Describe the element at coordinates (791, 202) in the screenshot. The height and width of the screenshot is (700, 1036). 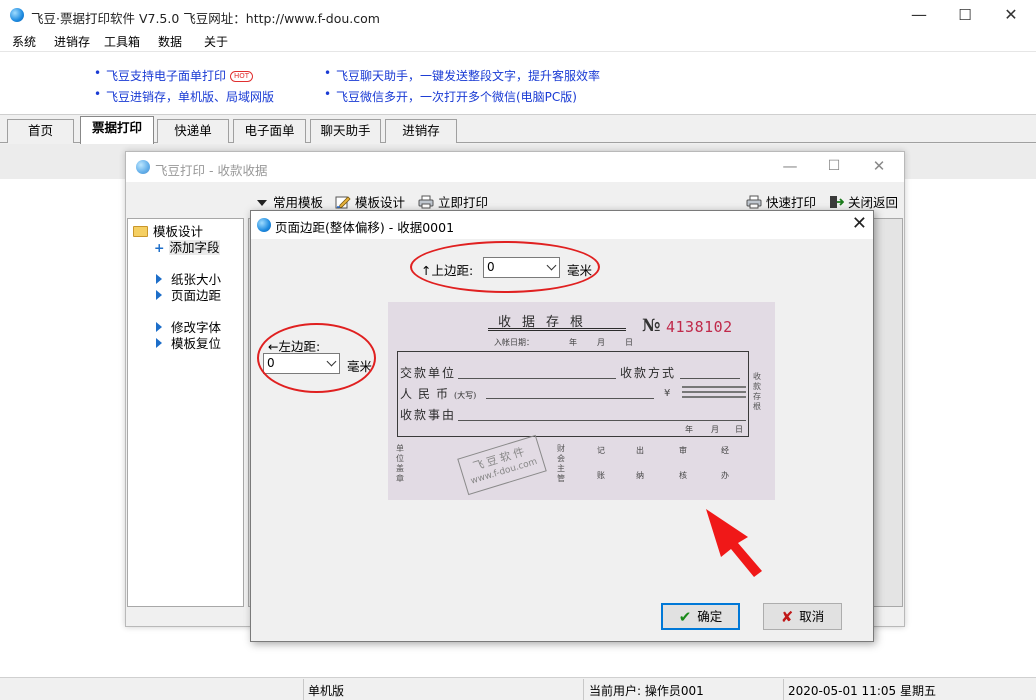
I see `quick-print-label: 快速打印` at that location.